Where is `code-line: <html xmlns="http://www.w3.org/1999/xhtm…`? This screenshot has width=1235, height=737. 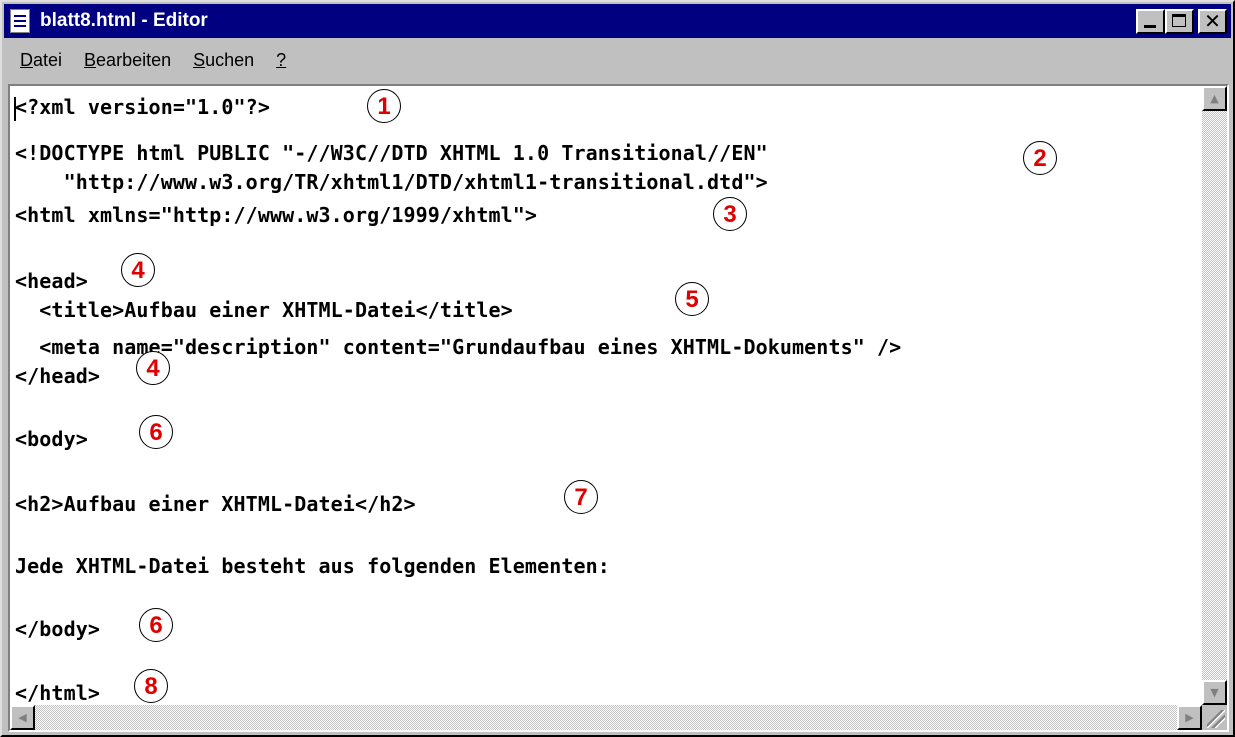
code-line: <html xmlns="http://www.w3.org/1999/xhtm… is located at coordinates (276, 215).